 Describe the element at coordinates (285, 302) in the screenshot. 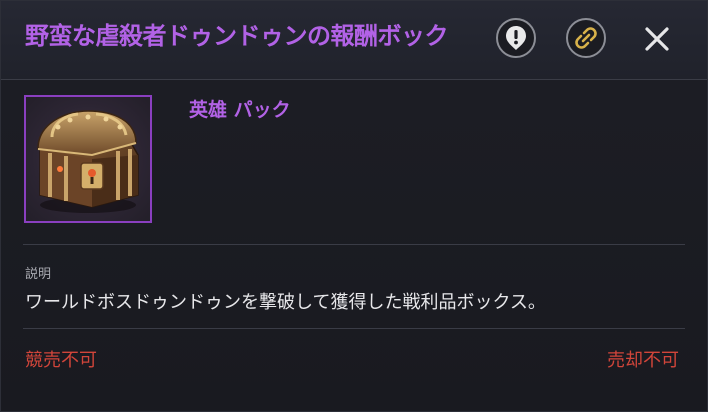

I see `description-text: ワールドボスドゥンドゥンを撃破して獲得した戦利品ボックス。` at that location.